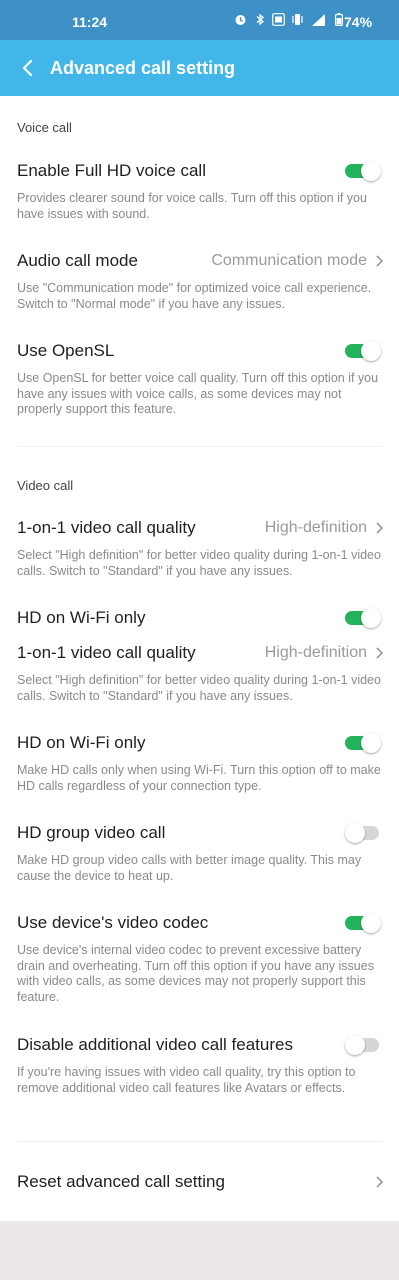 The width and height of the screenshot is (399, 1280). What do you see at coordinates (91, 832) in the screenshot?
I see `setting-label: HD group video call` at bounding box center [91, 832].